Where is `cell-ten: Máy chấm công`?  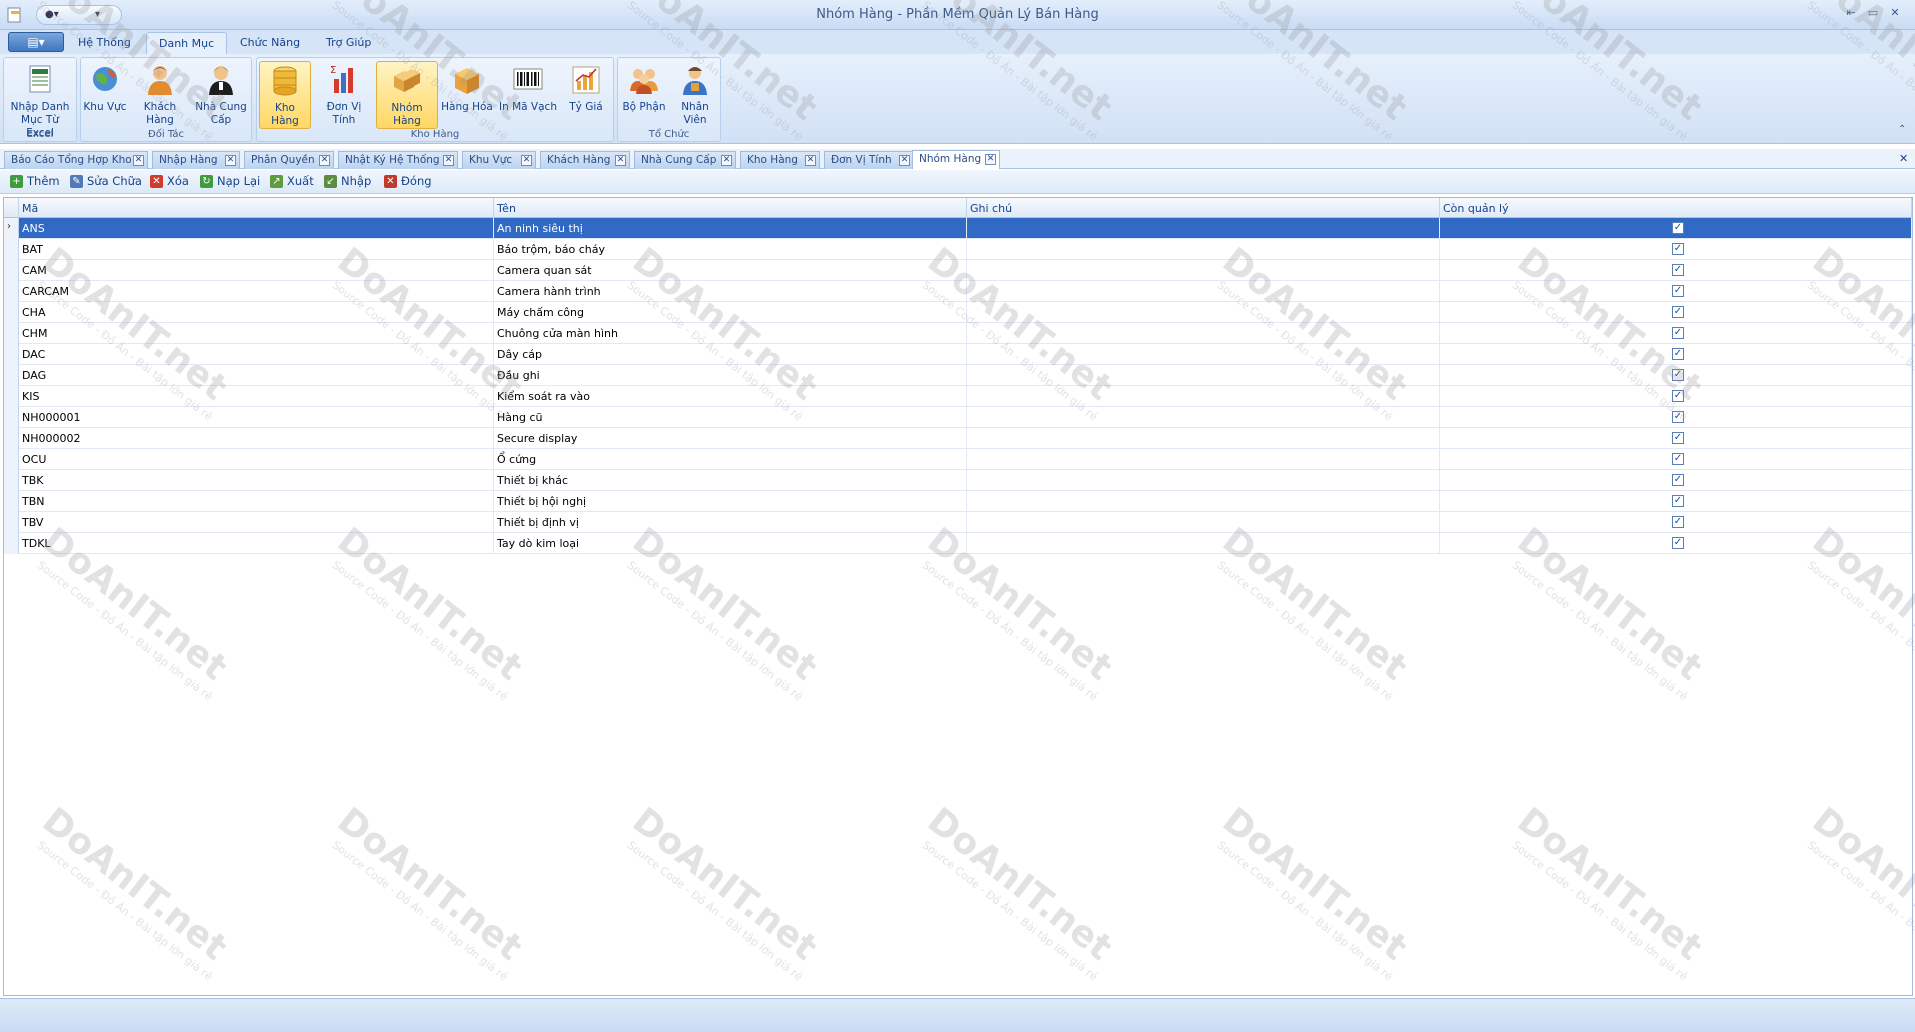
cell-ten: Máy chấm công is located at coordinates (730, 312).